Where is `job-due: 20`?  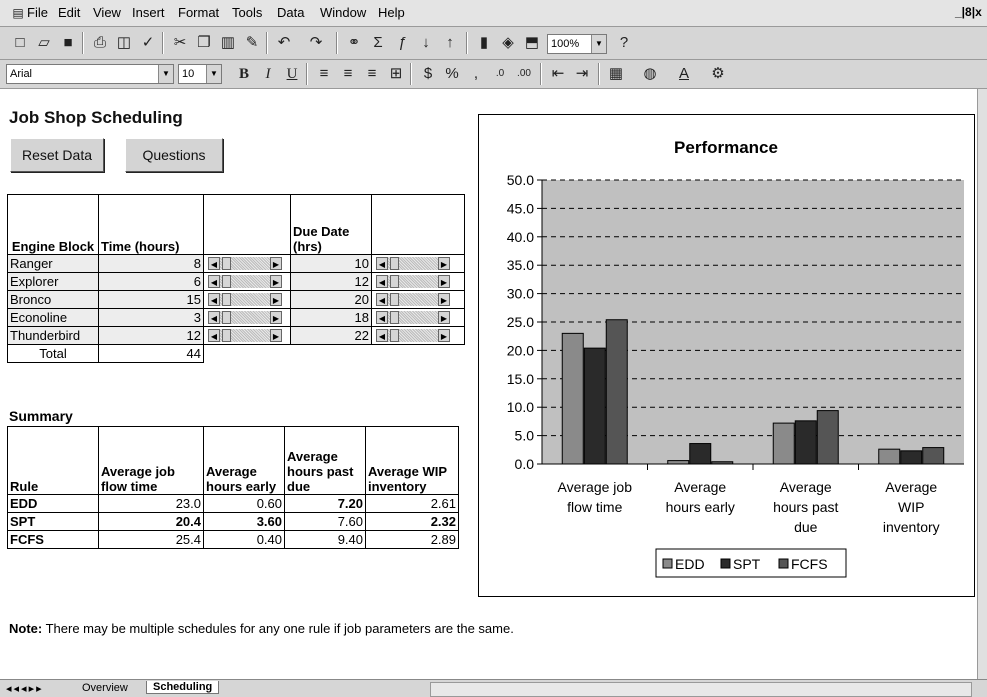 job-due: 20 is located at coordinates (331, 299).